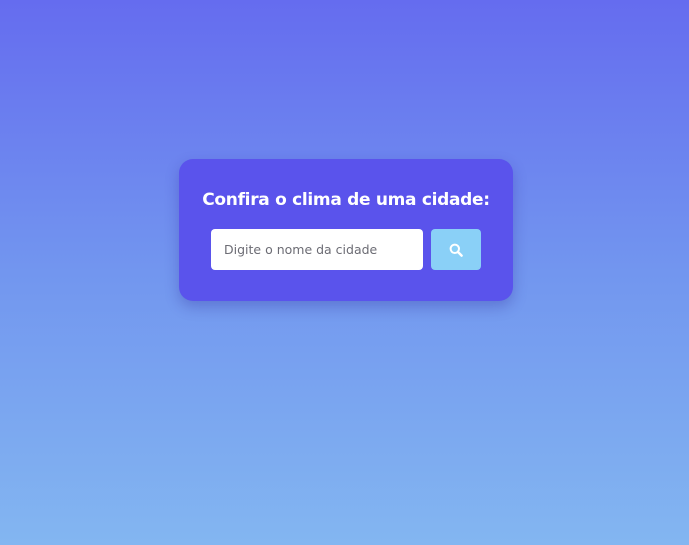 The image size is (689, 545). I want to click on search-button, so click(456, 249).